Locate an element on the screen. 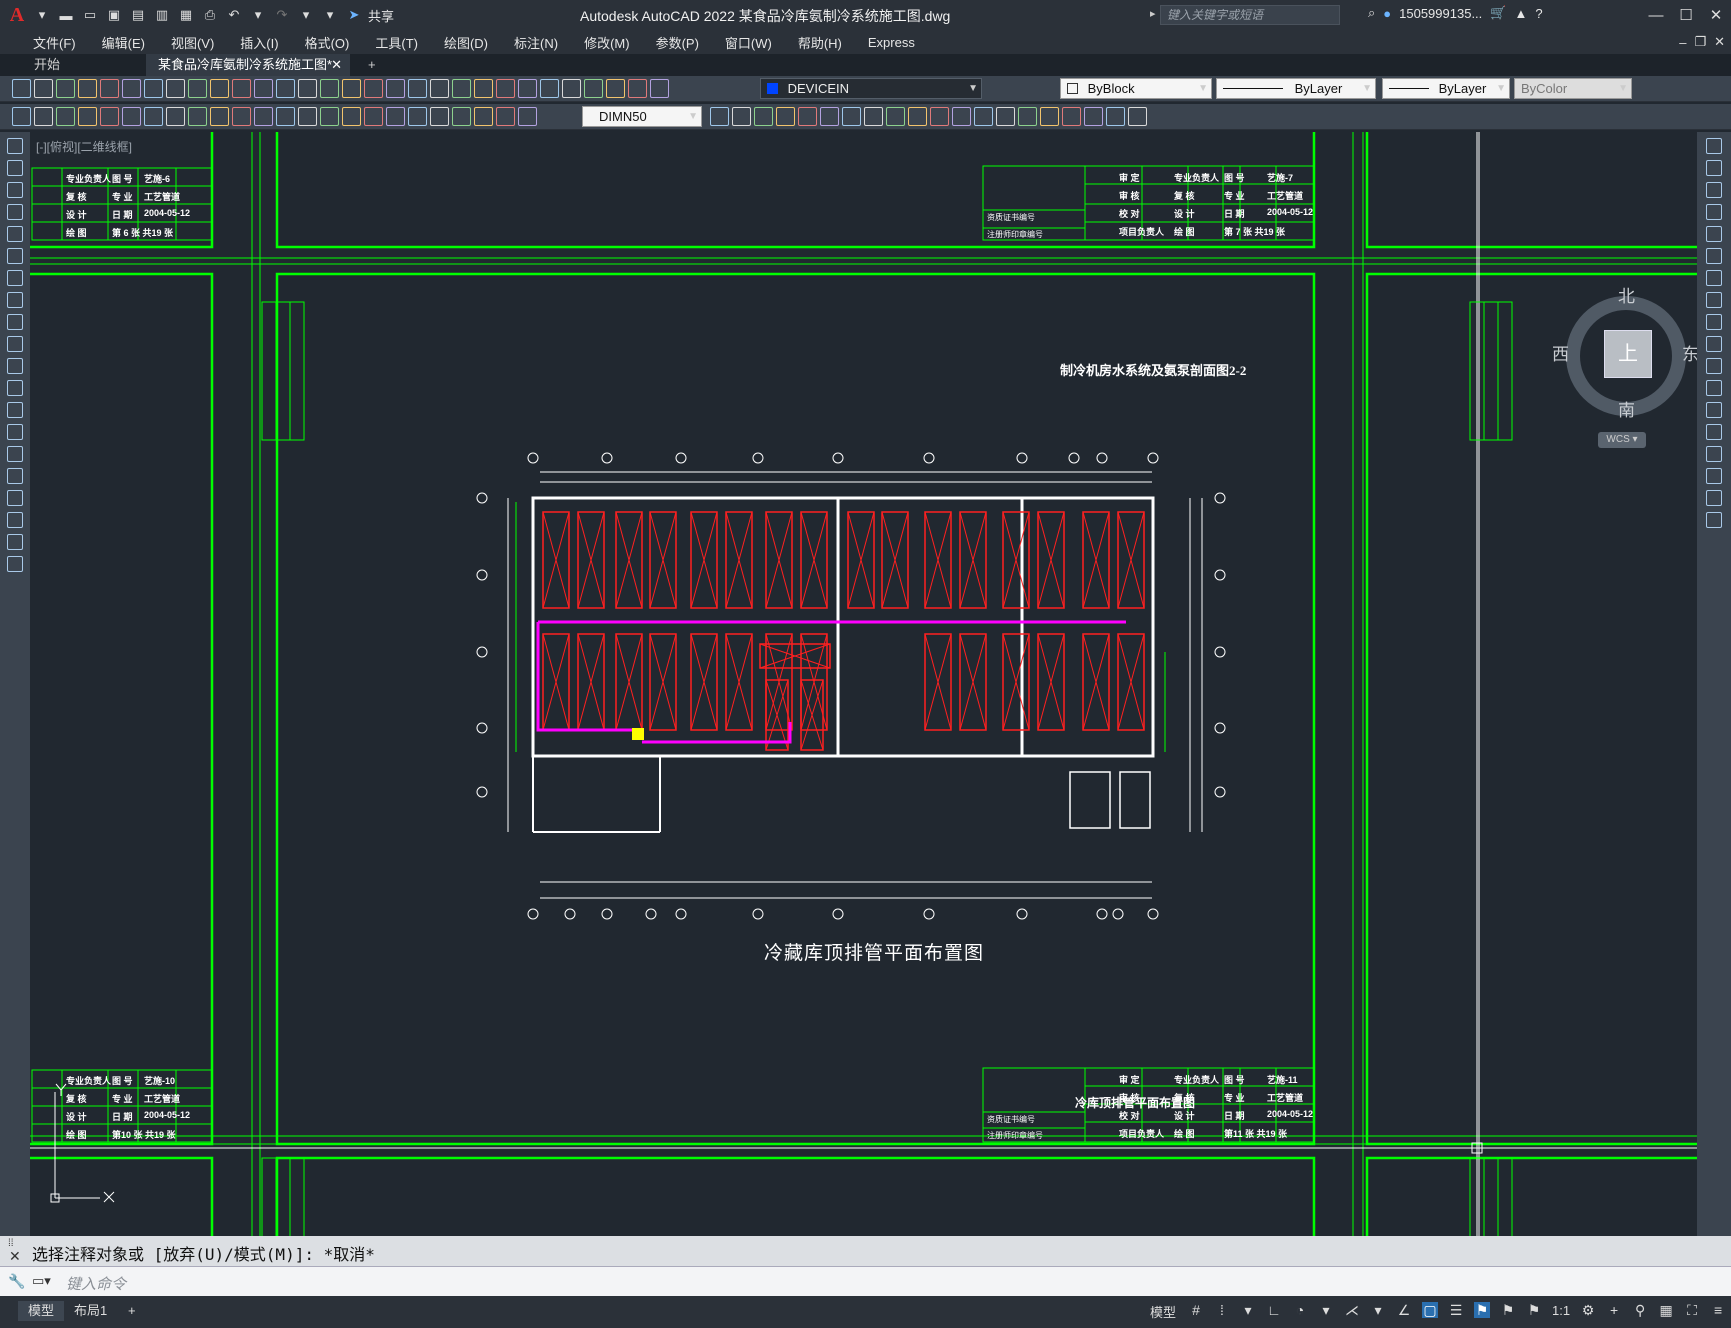 The width and height of the screenshot is (1731, 1328). customize-quick-access-icon: ▾ is located at coordinates (330, 15).